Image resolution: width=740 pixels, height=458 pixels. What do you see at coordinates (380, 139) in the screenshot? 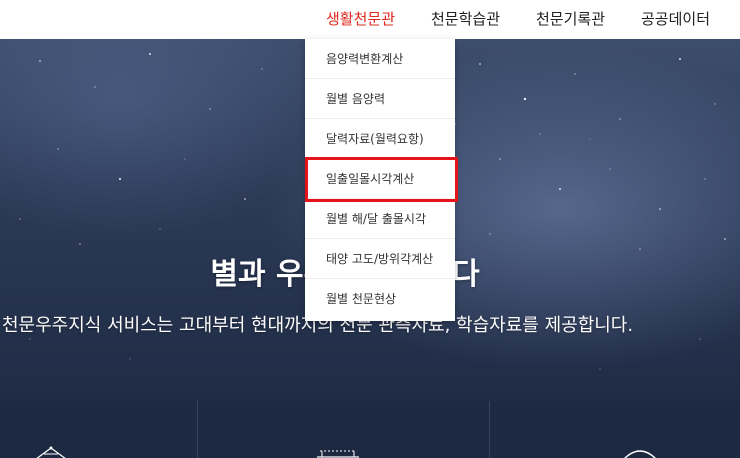
I see `menu-item-calendar-data: 달력자료(월력요항)` at bounding box center [380, 139].